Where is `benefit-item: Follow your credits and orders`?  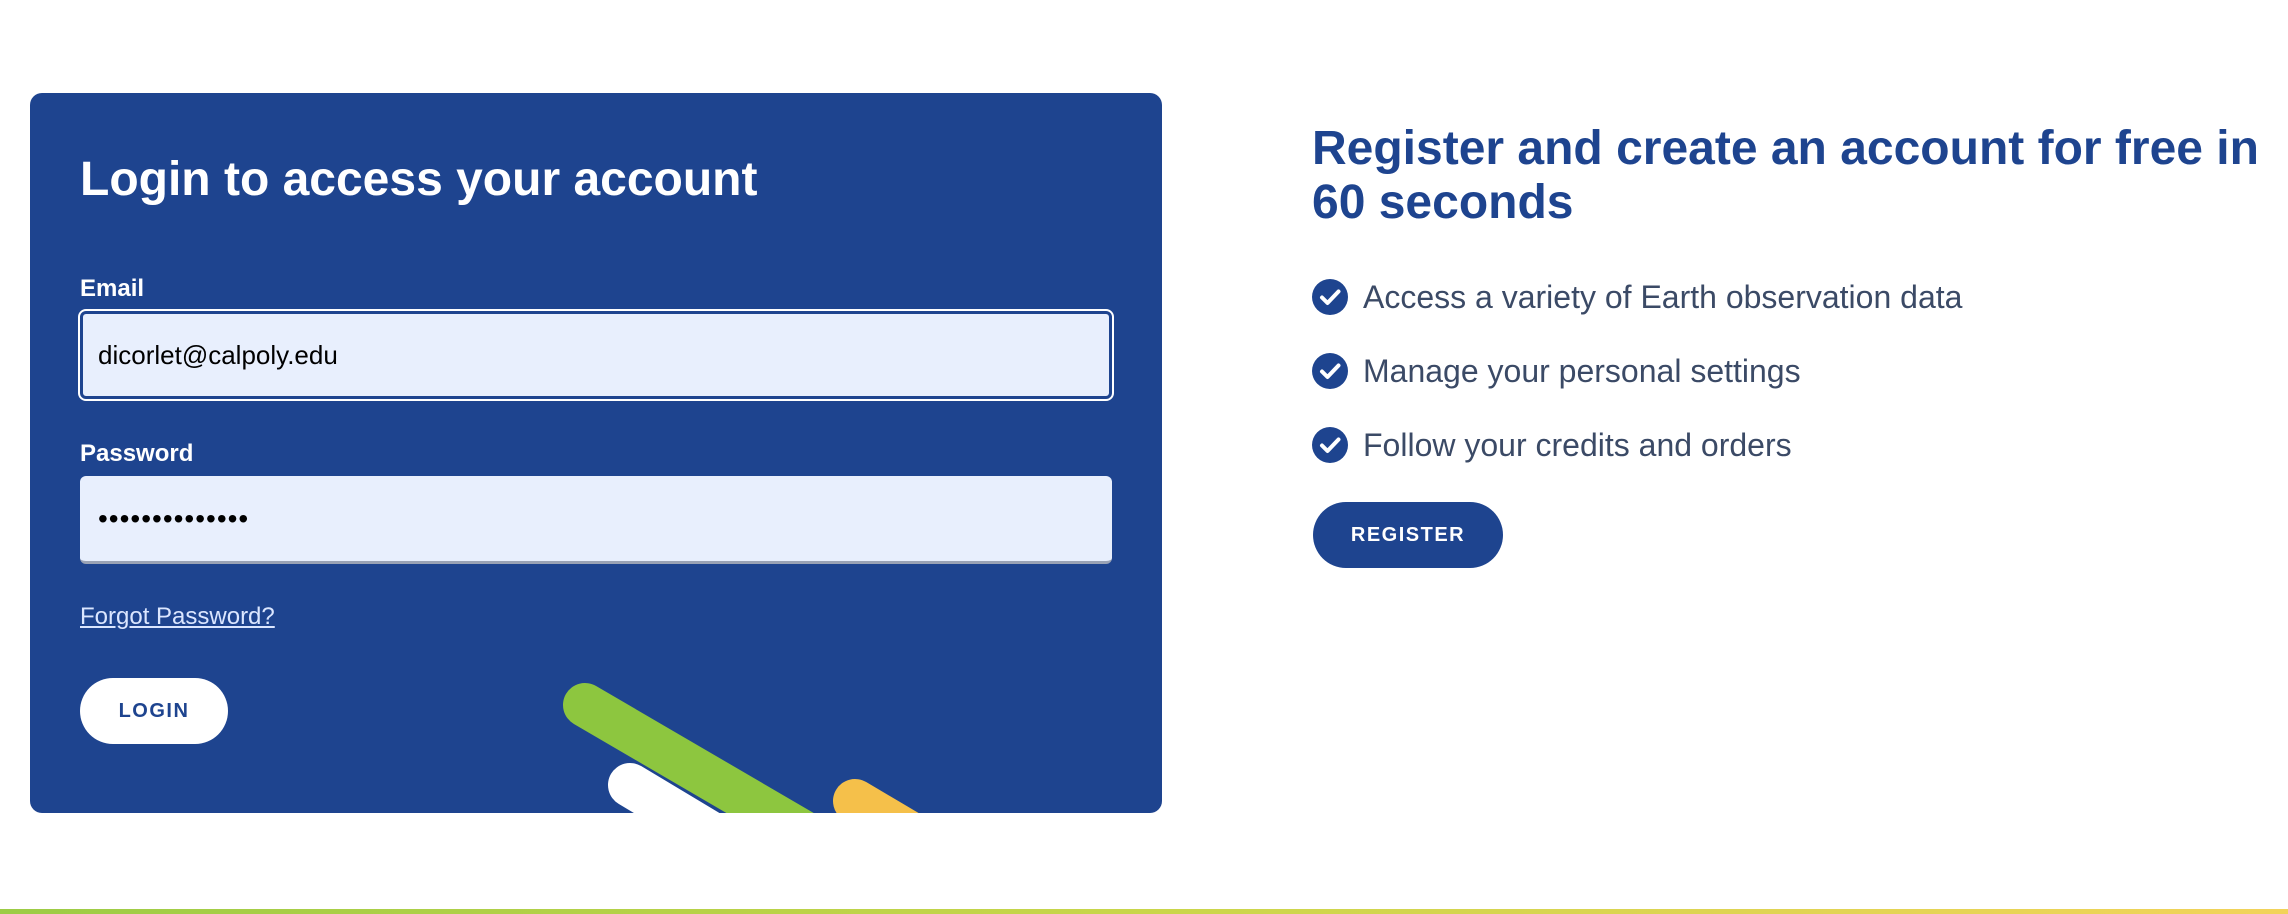 benefit-item: Follow your credits and orders is located at coordinates (1637, 445).